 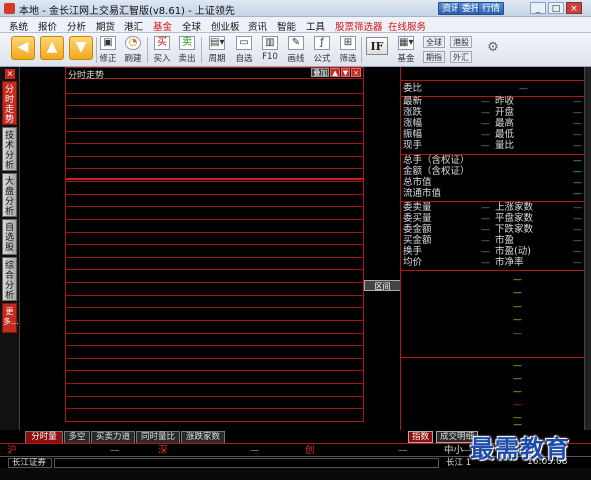 What do you see at coordinates (10, 74) in the screenshot?
I see `sidebar-close-icon: ×` at bounding box center [10, 74].